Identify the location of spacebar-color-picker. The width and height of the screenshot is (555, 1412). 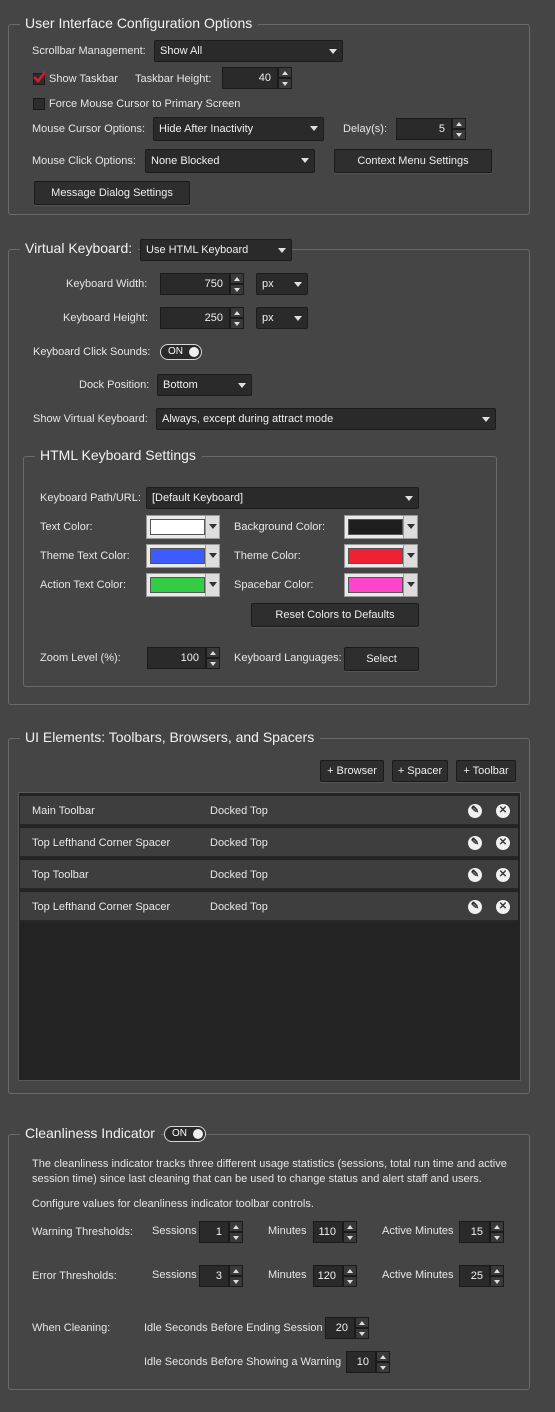
(381, 585).